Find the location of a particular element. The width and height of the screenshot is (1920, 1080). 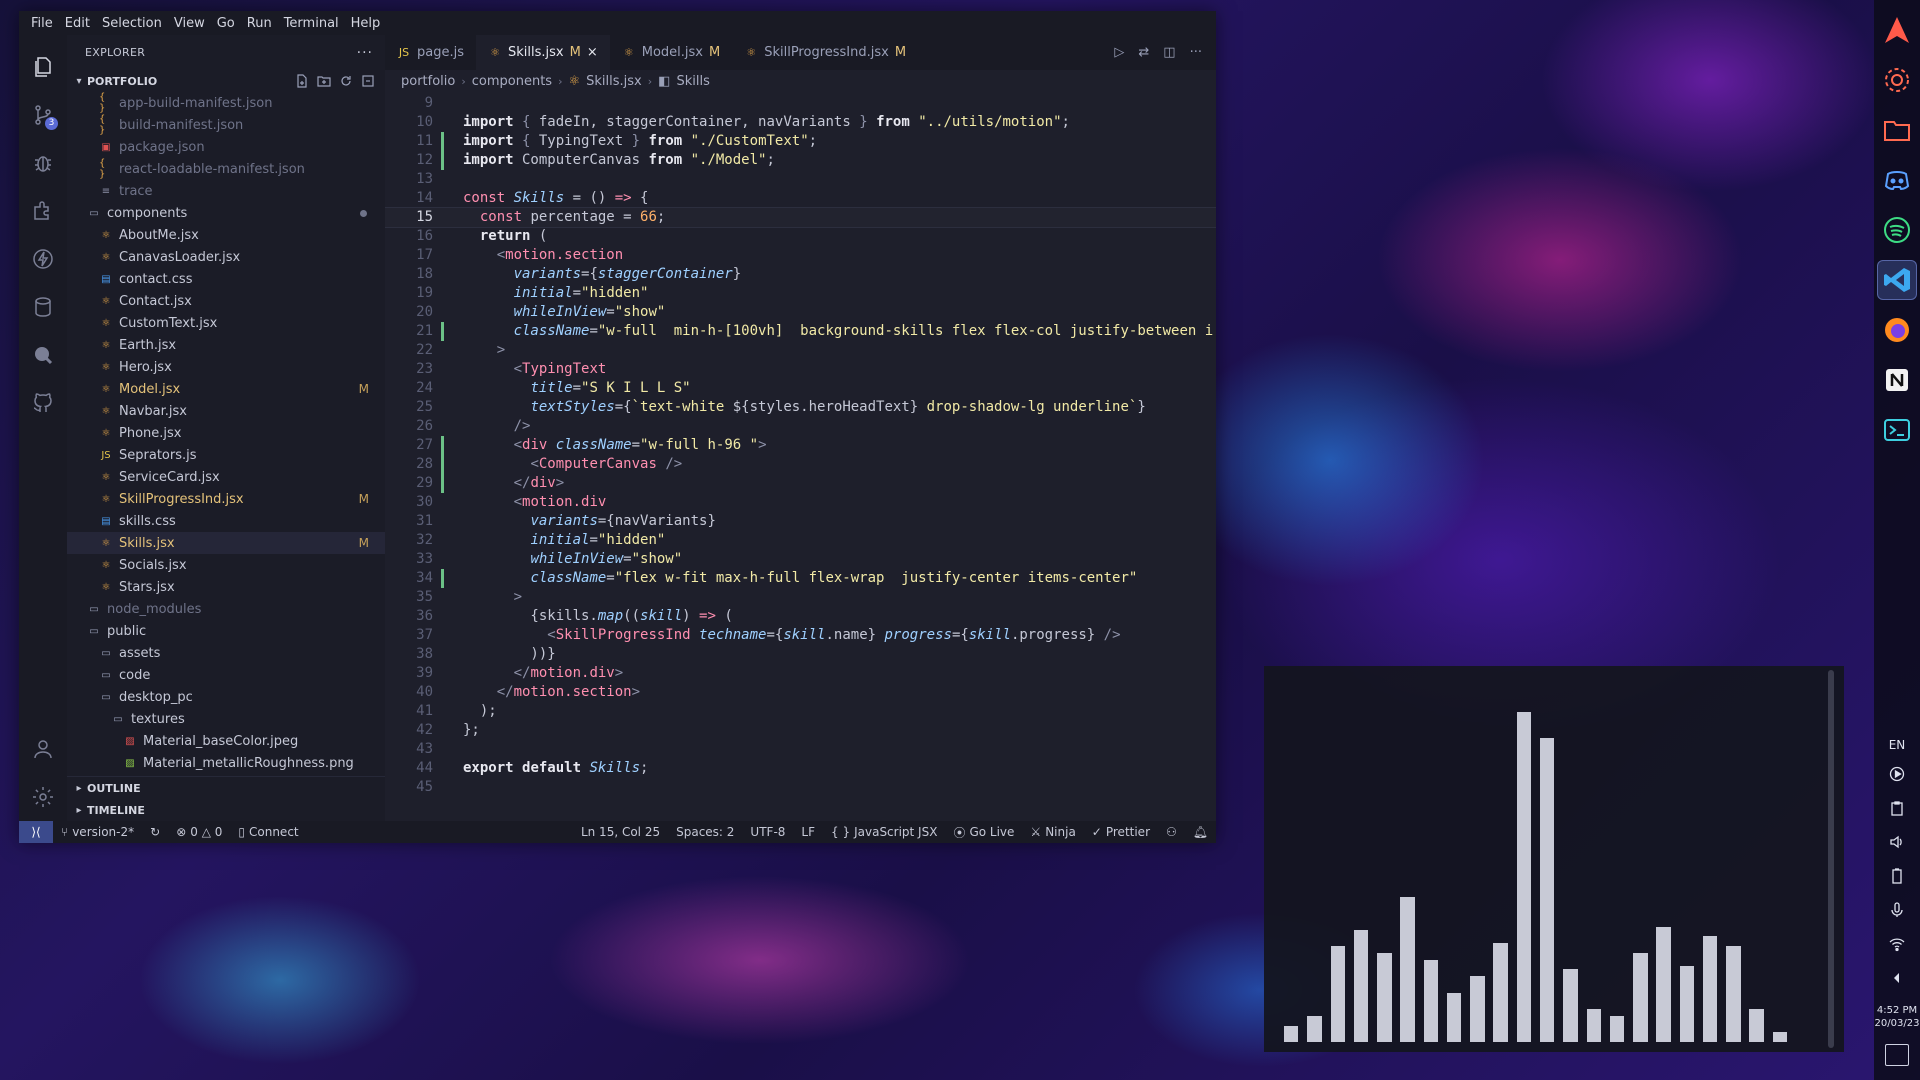

file-item: ▣ package.json is located at coordinates (226, 147).